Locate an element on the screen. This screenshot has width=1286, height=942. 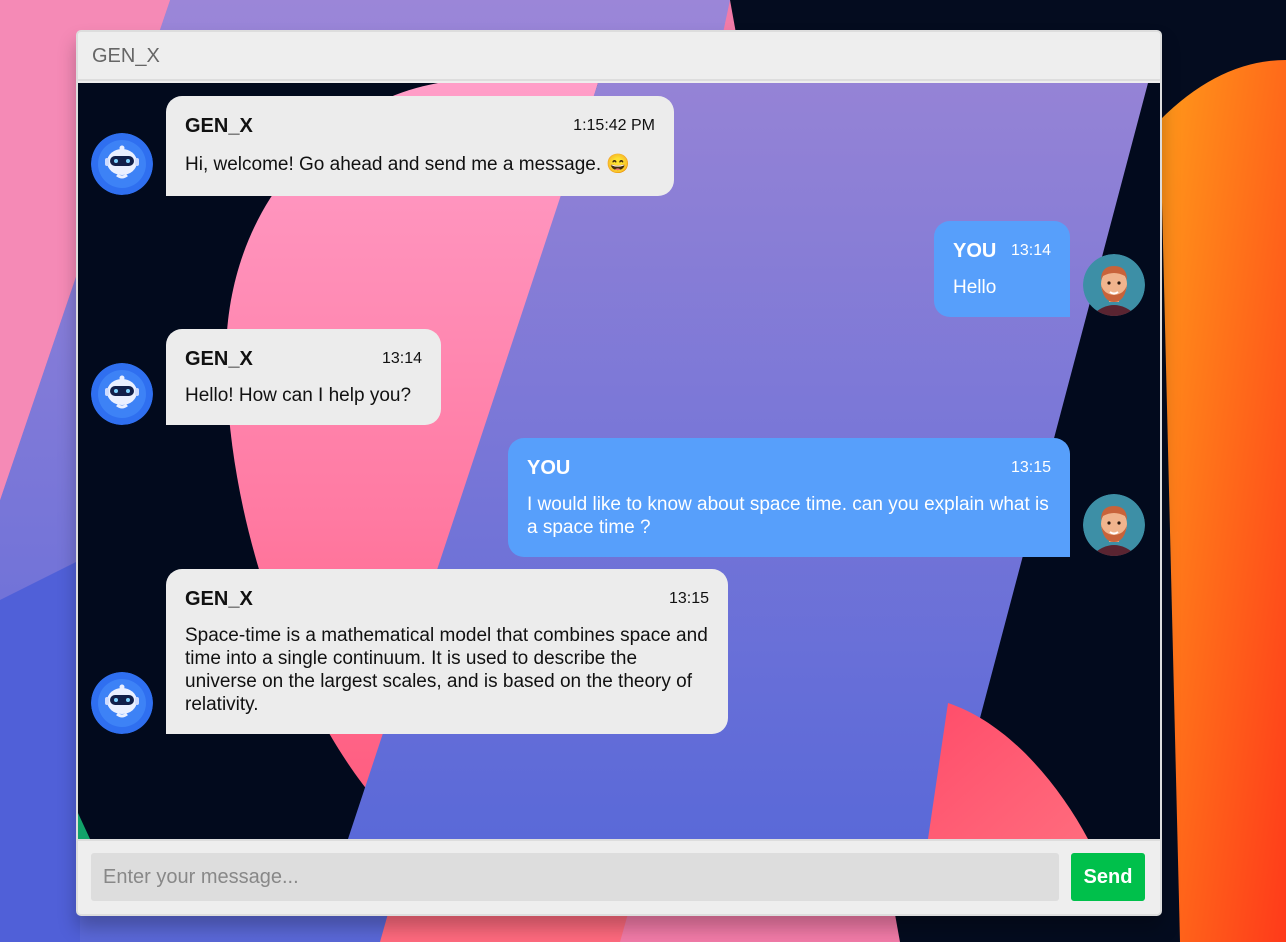
chat-header-title: GEN_X is located at coordinates (619, 56).